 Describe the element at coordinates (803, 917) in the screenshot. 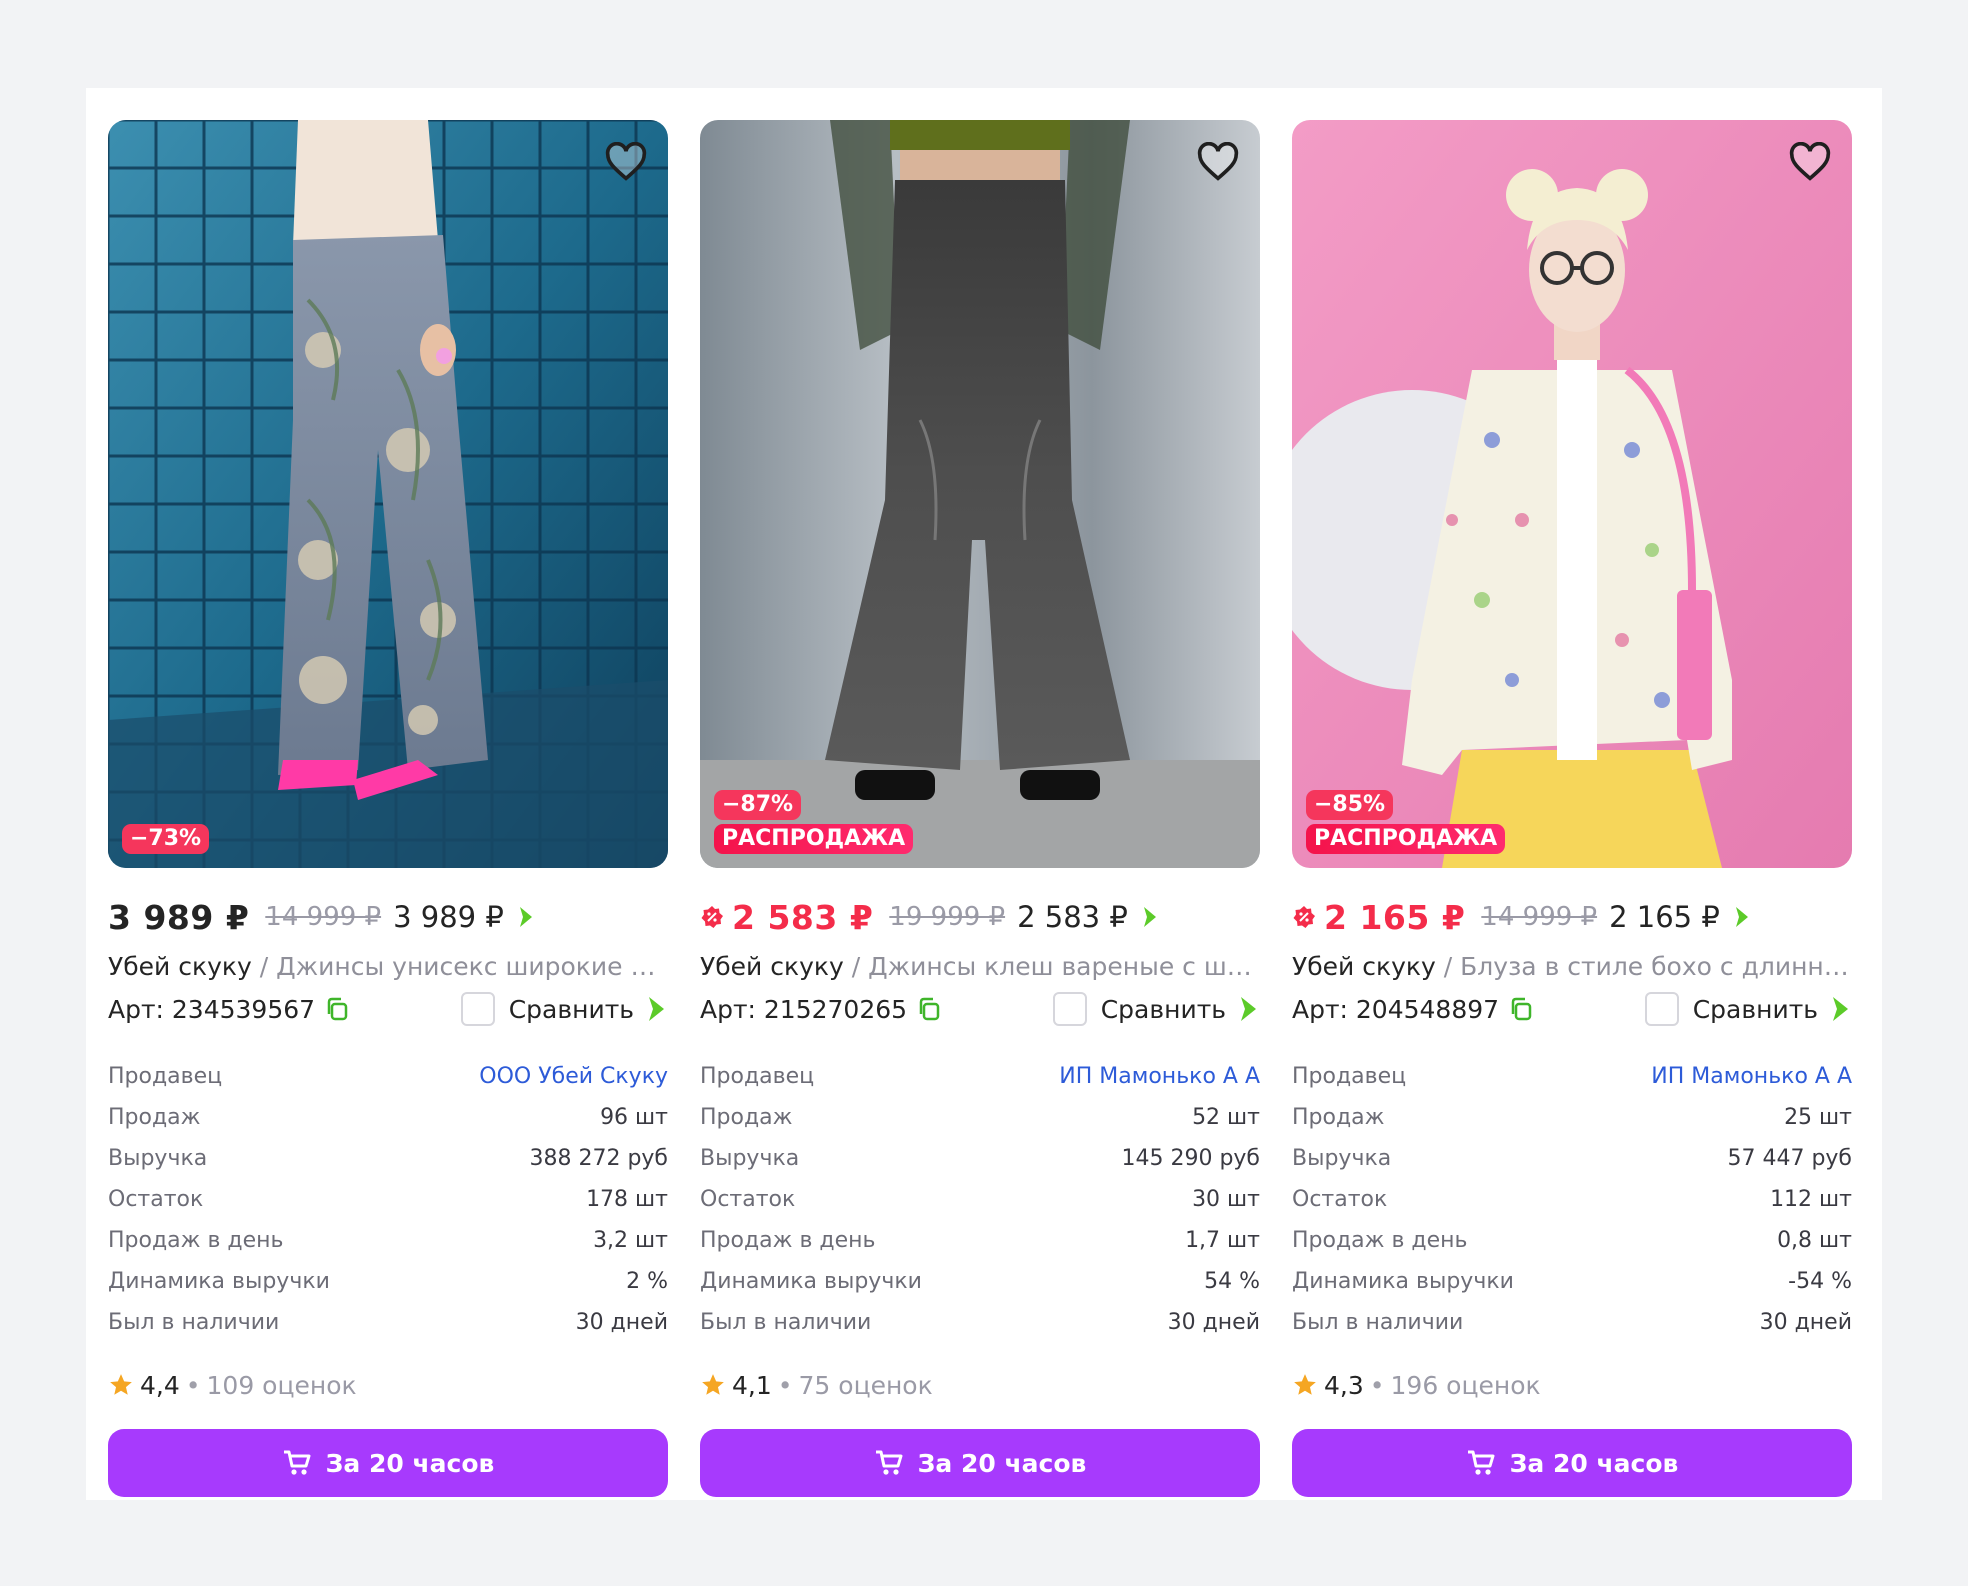

I see `current-price: 2 583 ₽` at that location.